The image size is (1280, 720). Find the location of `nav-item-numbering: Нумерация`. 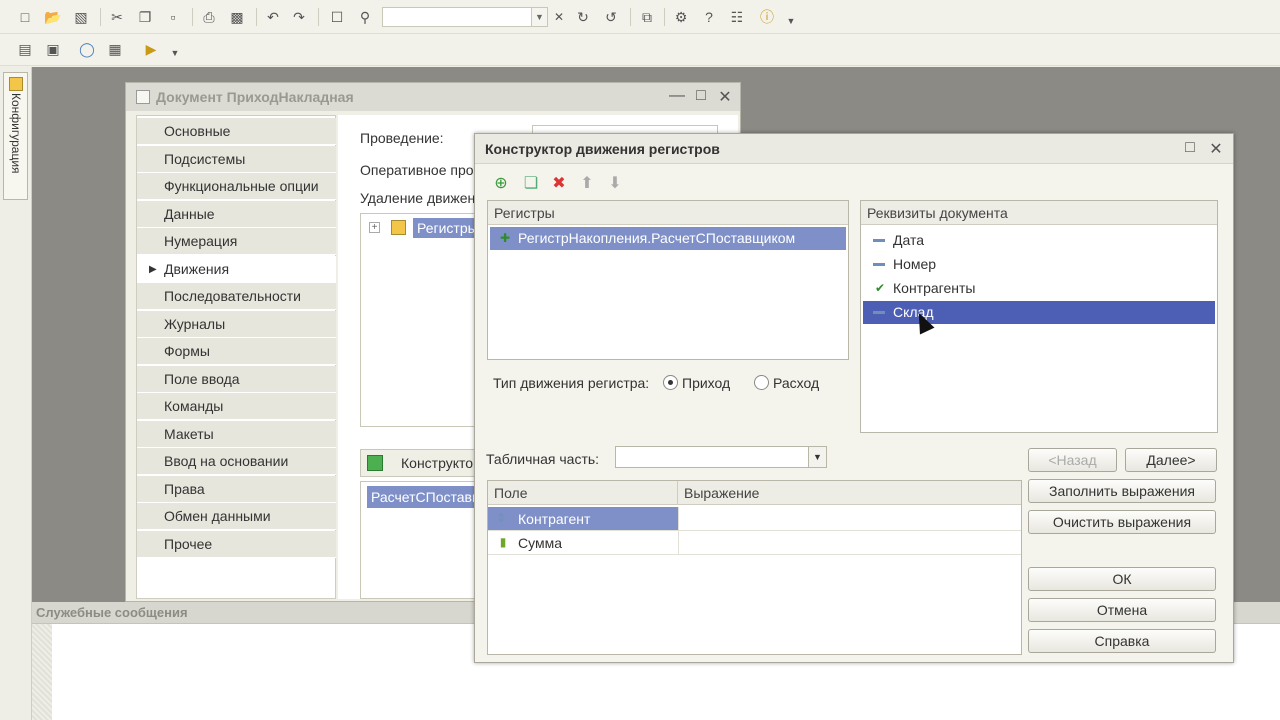

nav-item-numbering: Нумерация is located at coordinates (236, 241).